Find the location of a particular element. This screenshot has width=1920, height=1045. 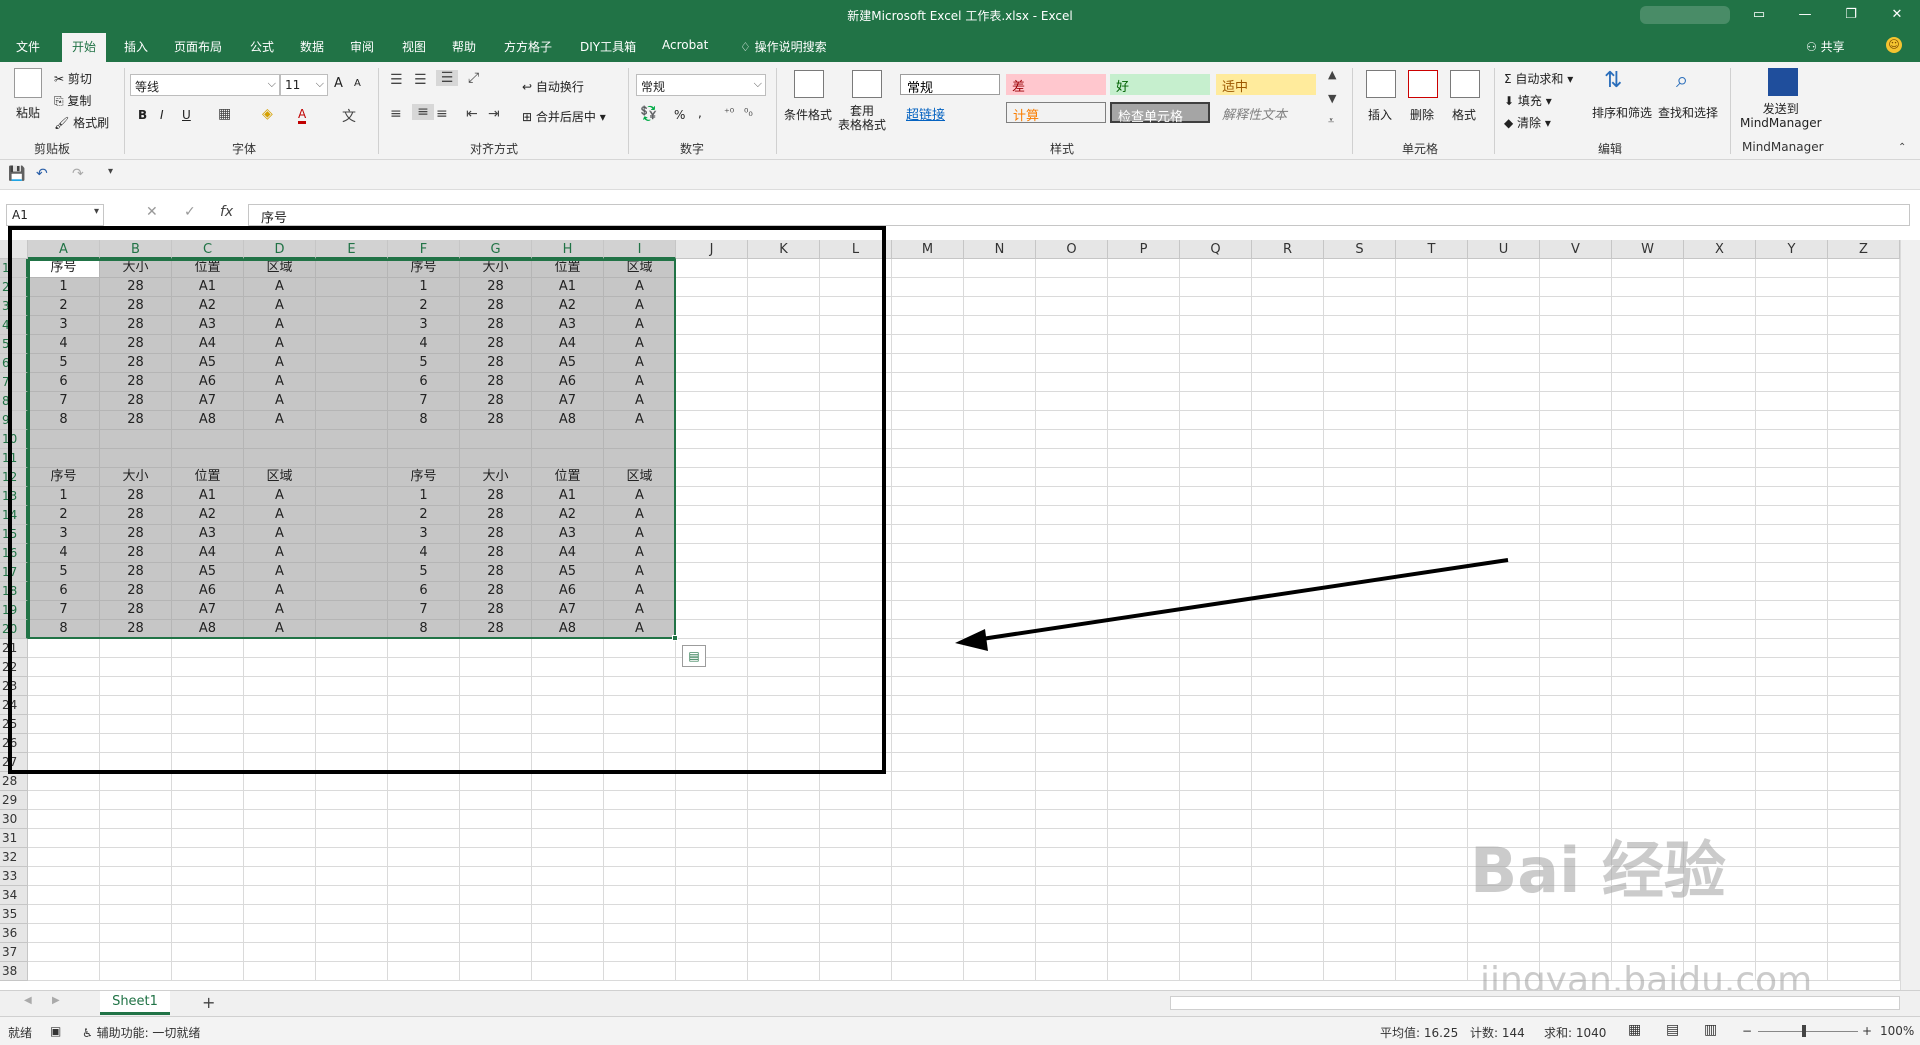

feedback-smiley-icon: ☺ is located at coordinates (1894, 45).